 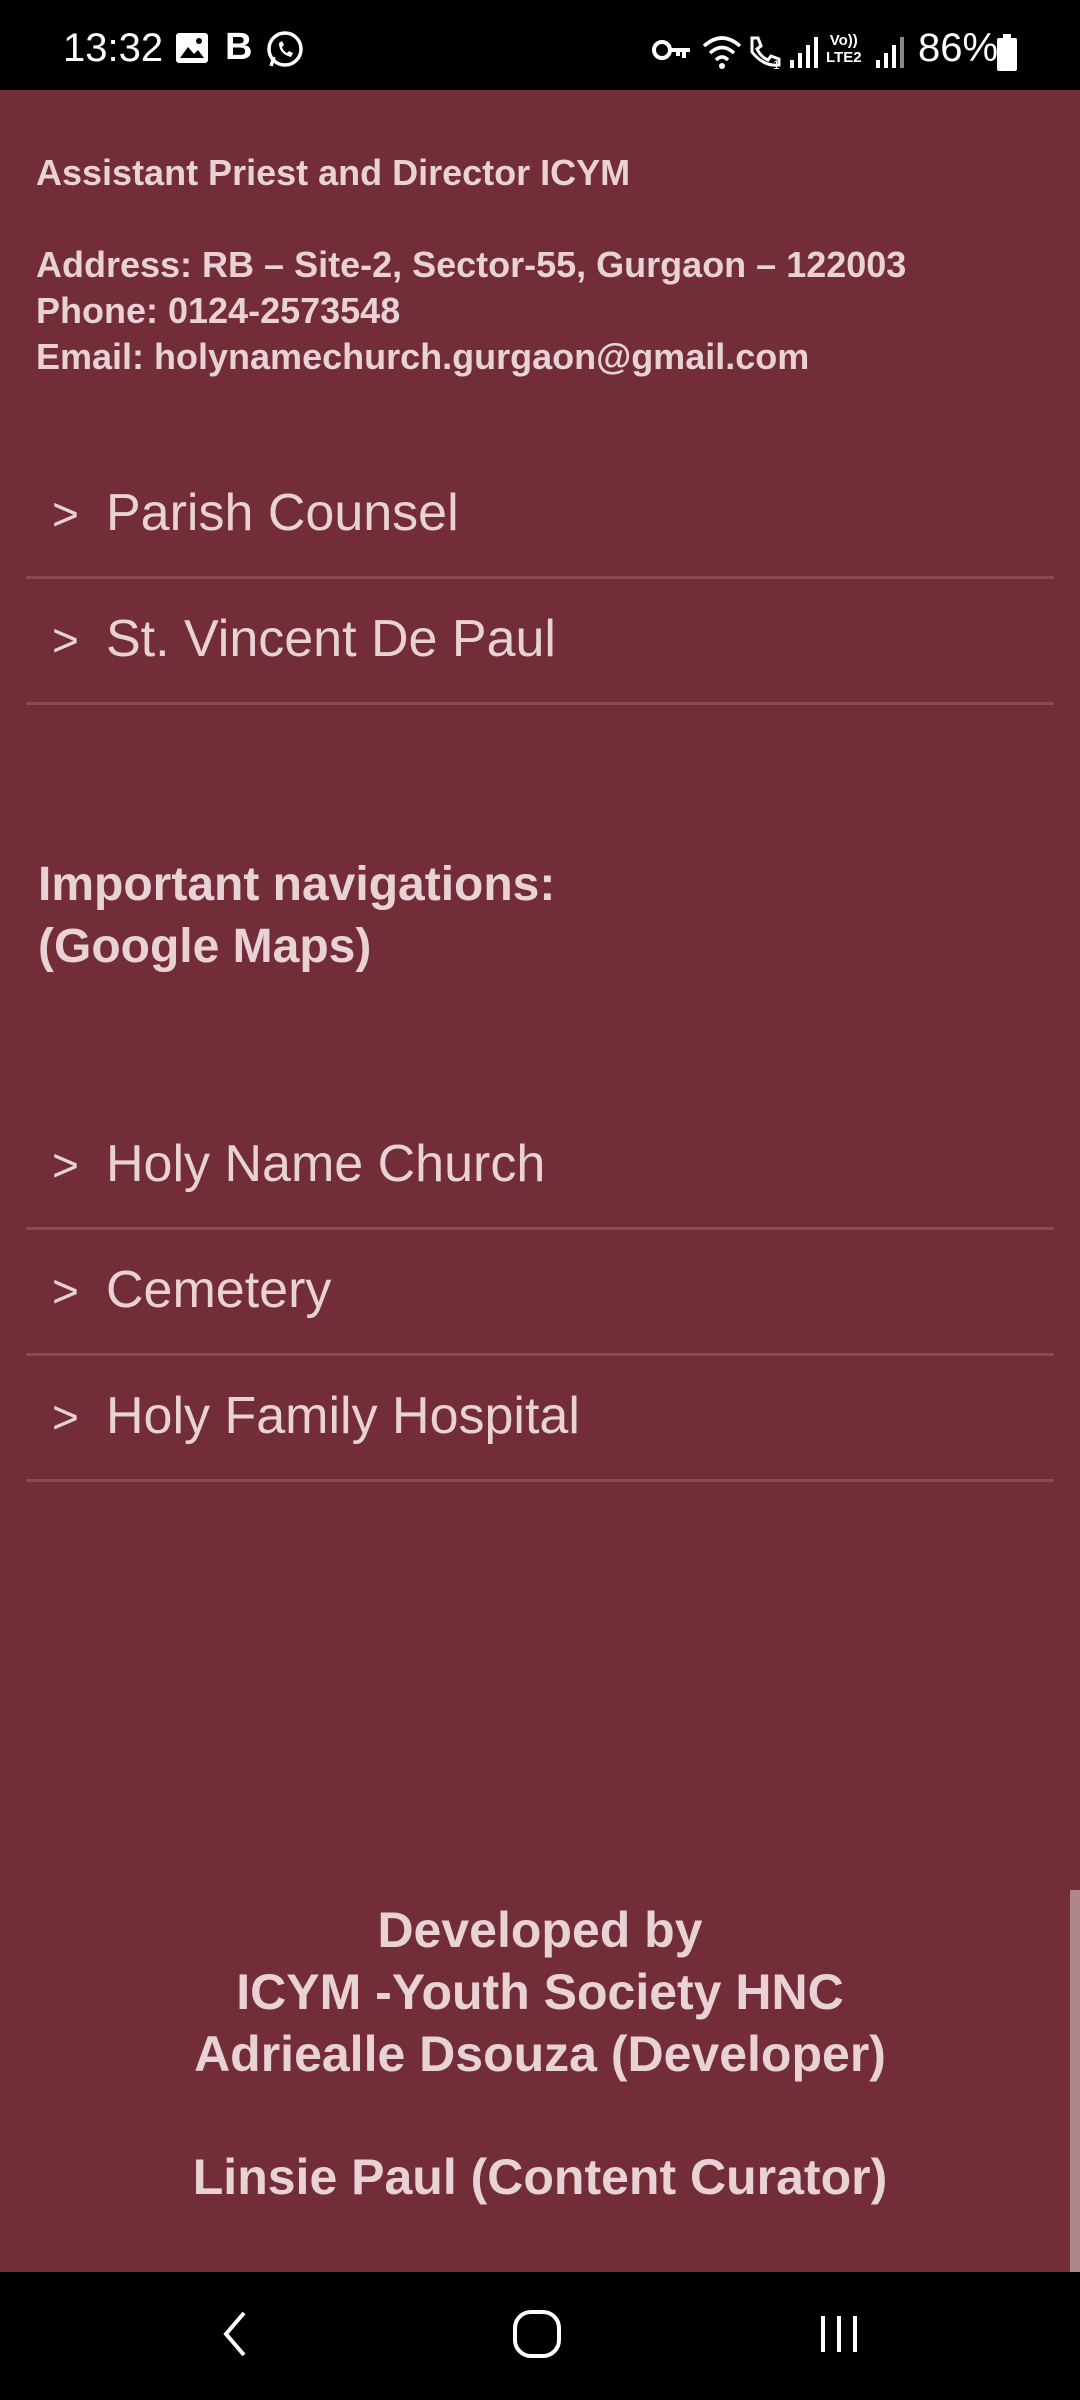 What do you see at coordinates (297, 884) in the screenshot?
I see `navigations-heading: Important navigations:` at bounding box center [297, 884].